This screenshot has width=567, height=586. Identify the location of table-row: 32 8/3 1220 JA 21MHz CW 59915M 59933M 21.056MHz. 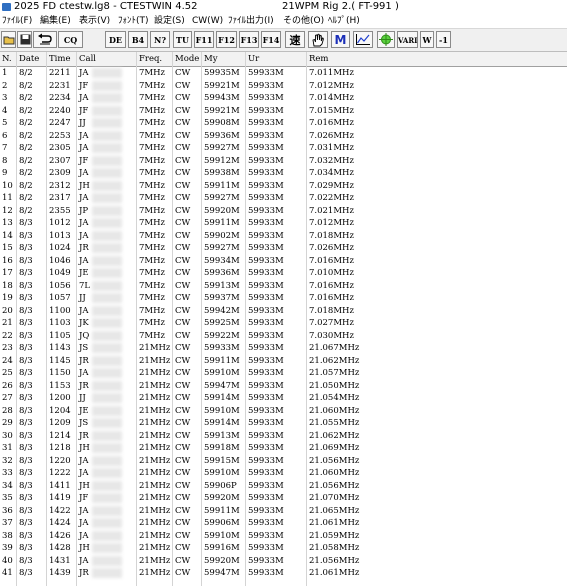
(283, 461).